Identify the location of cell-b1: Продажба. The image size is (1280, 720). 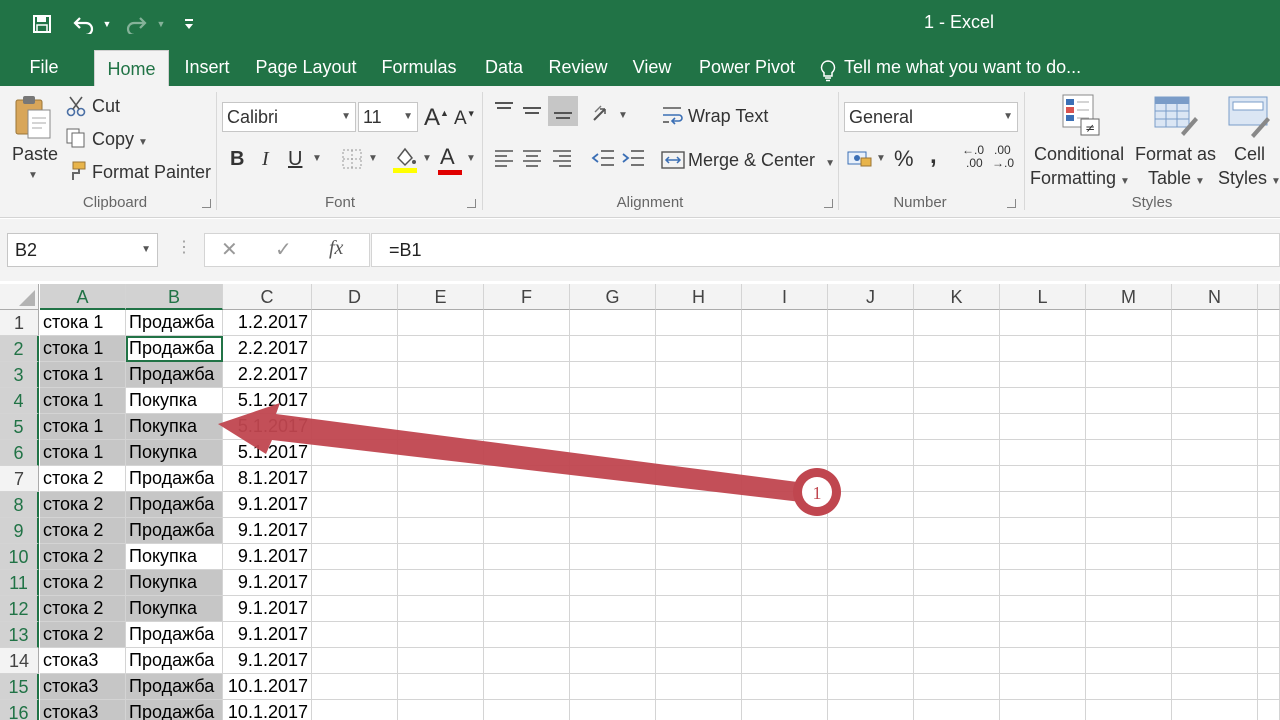
(174, 323).